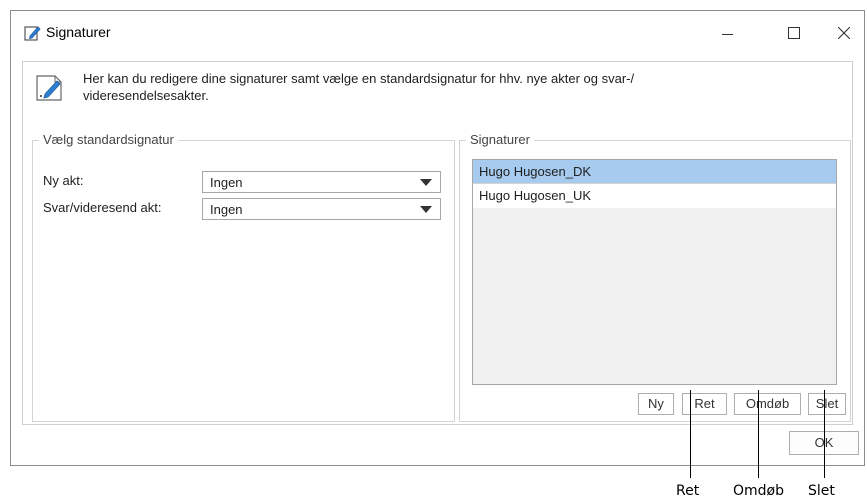 The width and height of the screenshot is (867, 501). What do you see at coordinates (704, 404) in the screenshot?
I see `edit-signature-button: Ret` at bounding box center [704, 404].